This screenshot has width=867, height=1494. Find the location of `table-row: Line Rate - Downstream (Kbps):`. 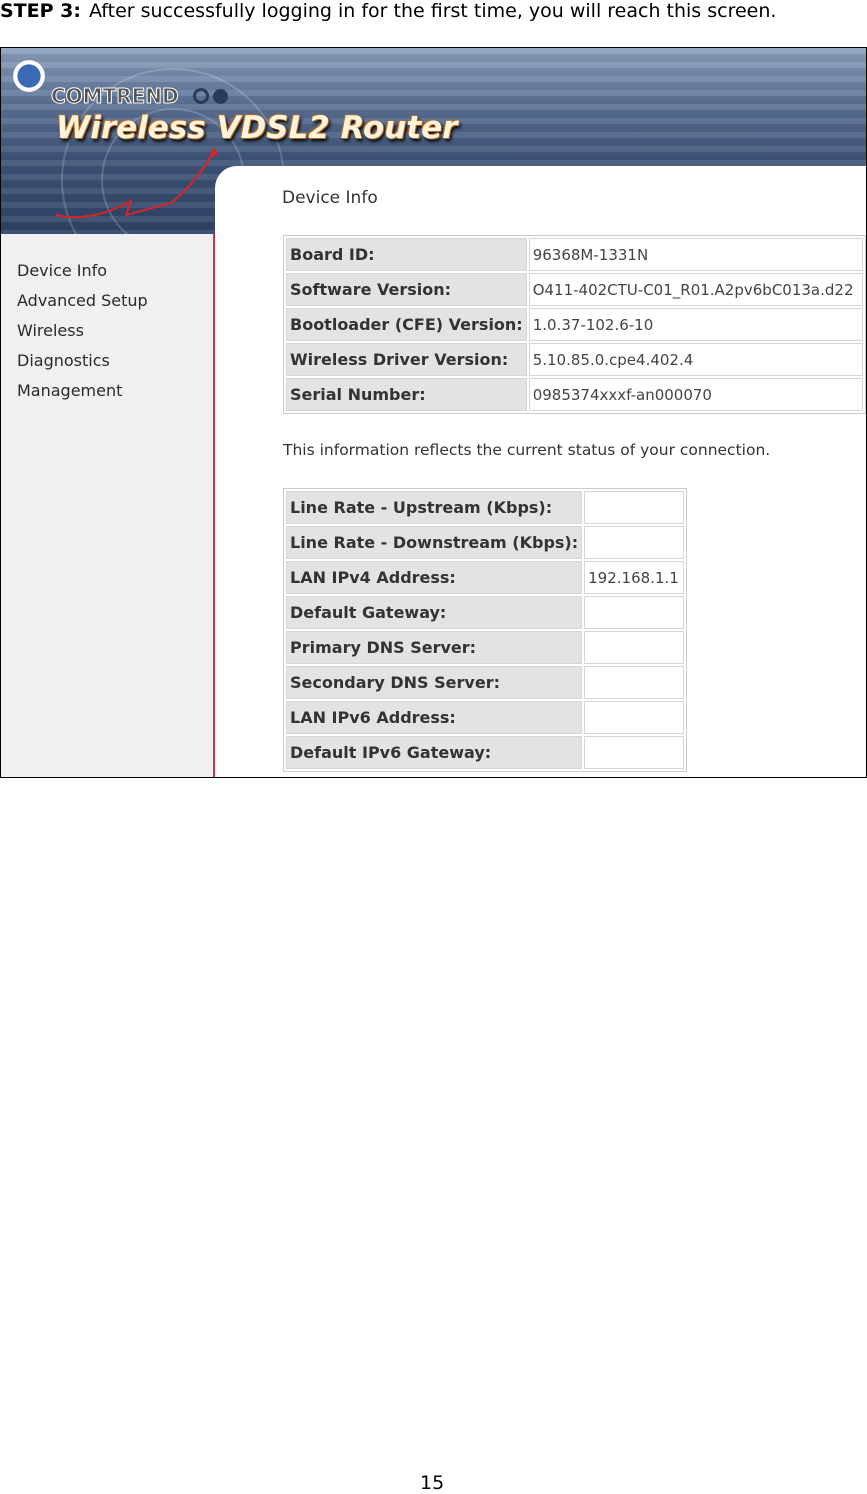

table-row: Line Rate - Downstream (Kbps): is located at coordinates (485, 542).